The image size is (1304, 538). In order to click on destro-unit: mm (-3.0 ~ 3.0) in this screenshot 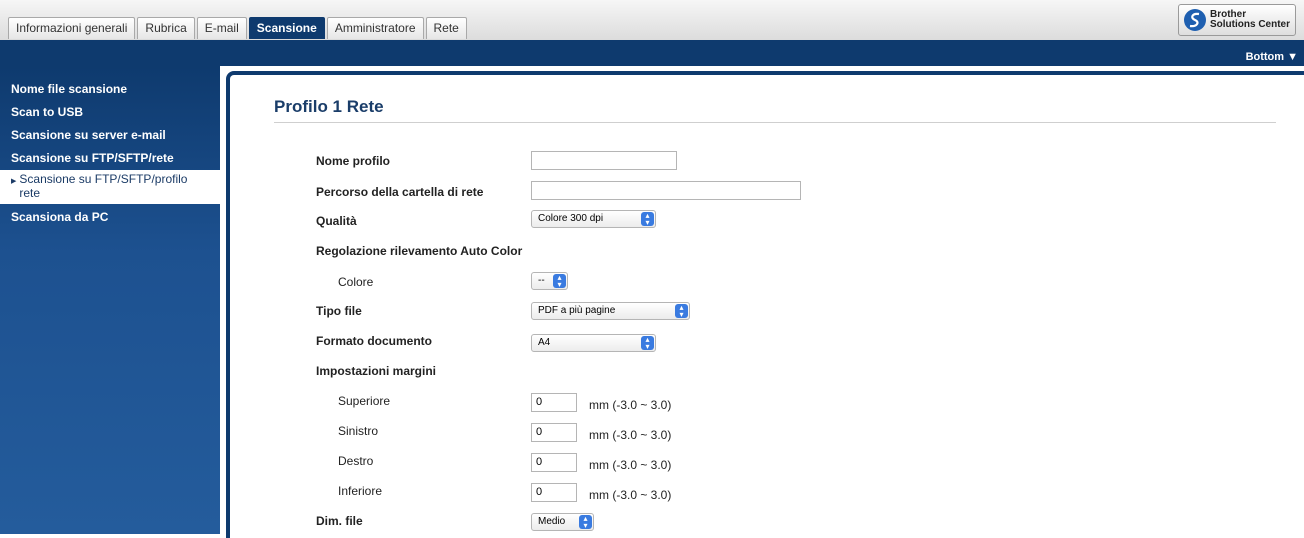, I will do `click(630, 465)`.